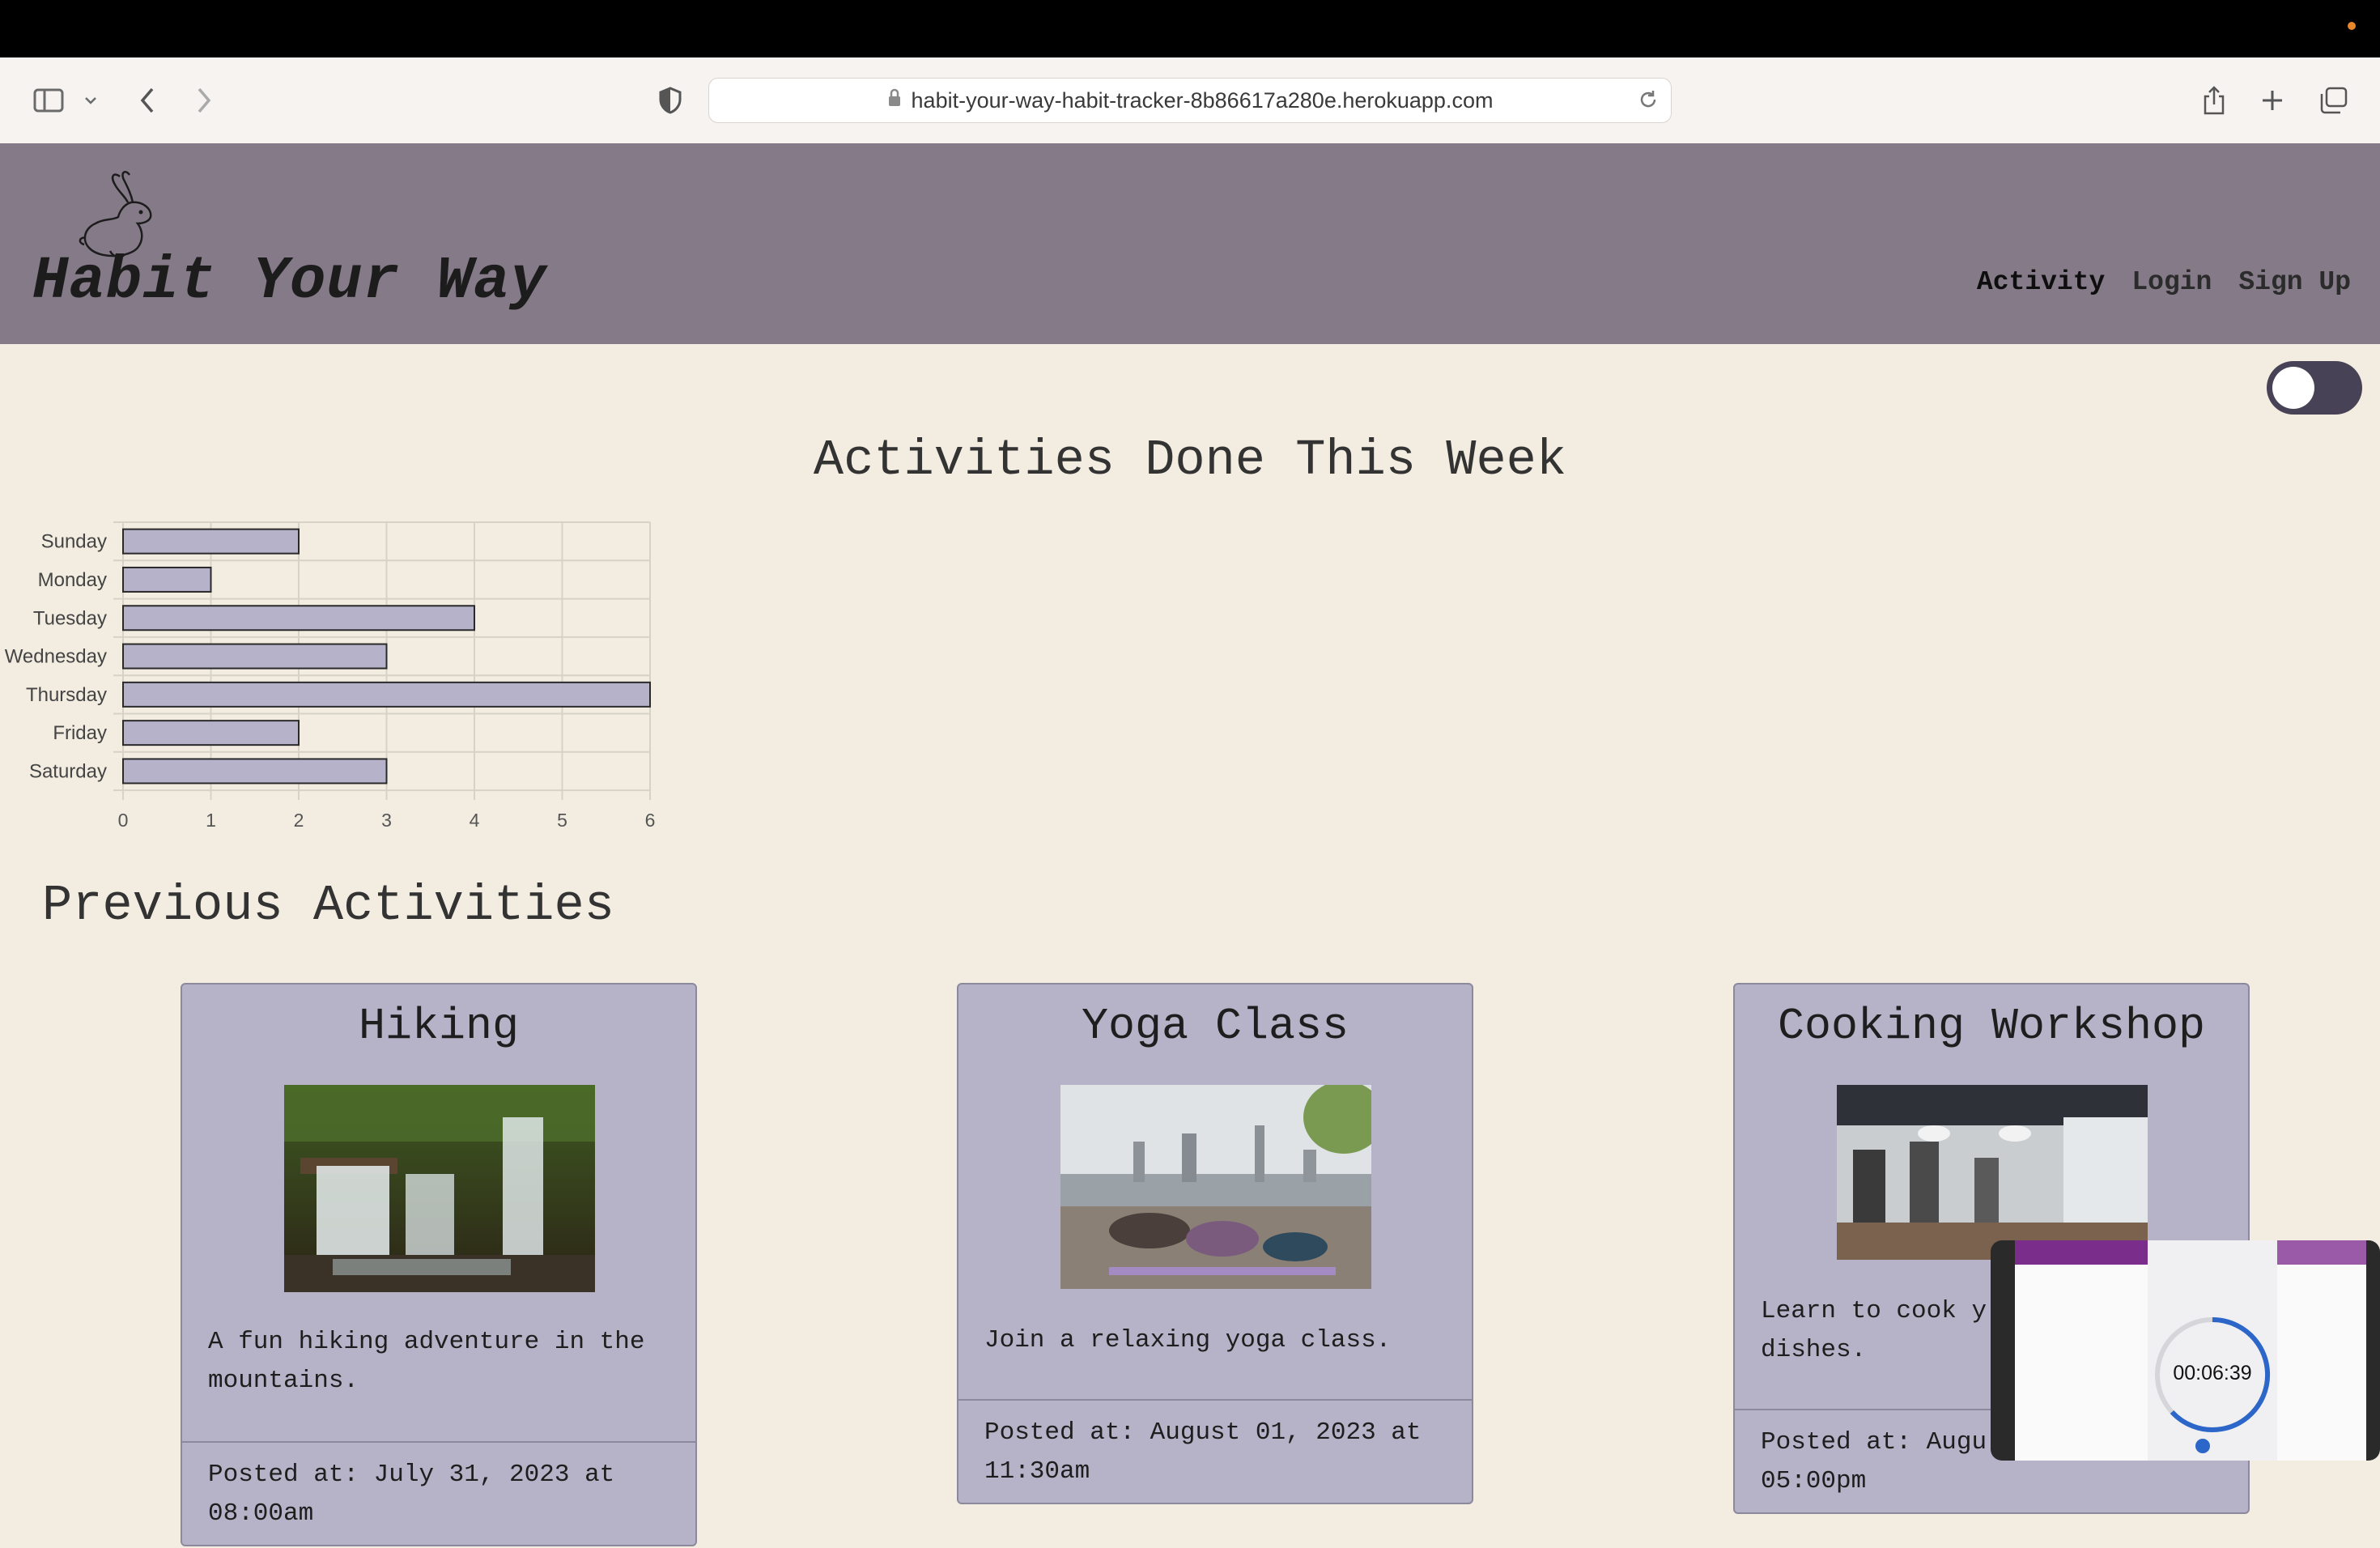 The width and height of the screenshot is (2380, 1548). I want to click on x-tick-label: 0, so click(123, 820).